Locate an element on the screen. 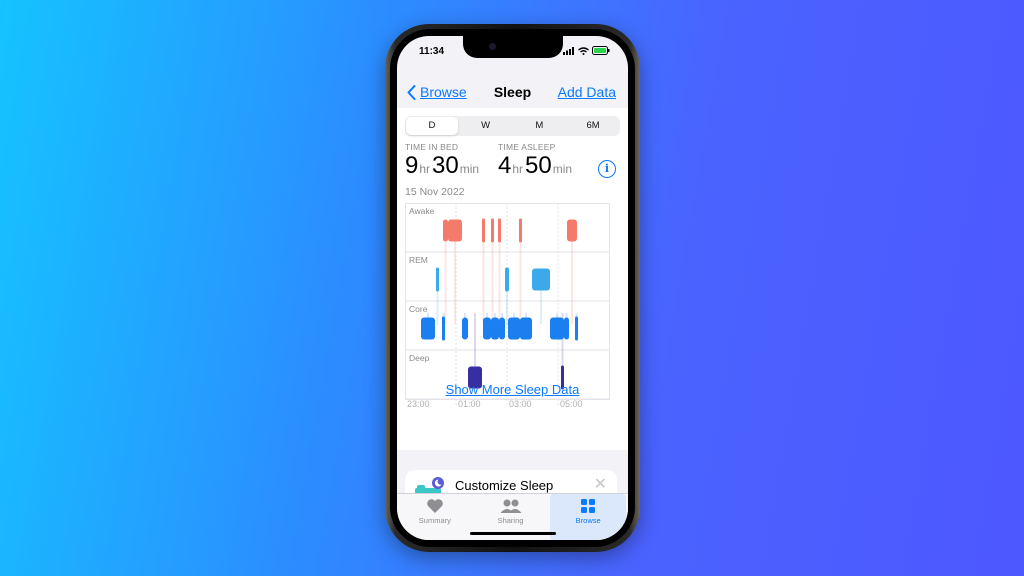 This screenshot has width=1024, height=576. bed-hours: 9 is located at coordinates (412, 165).